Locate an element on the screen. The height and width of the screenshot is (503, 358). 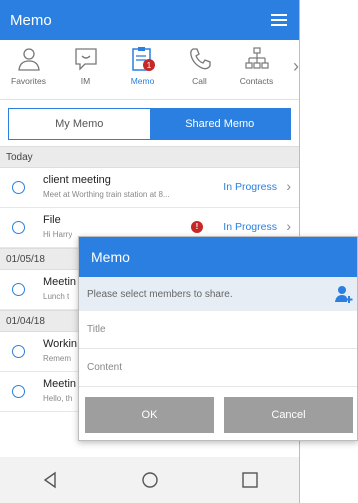
chat-icon is located at coordinates (85, 59).